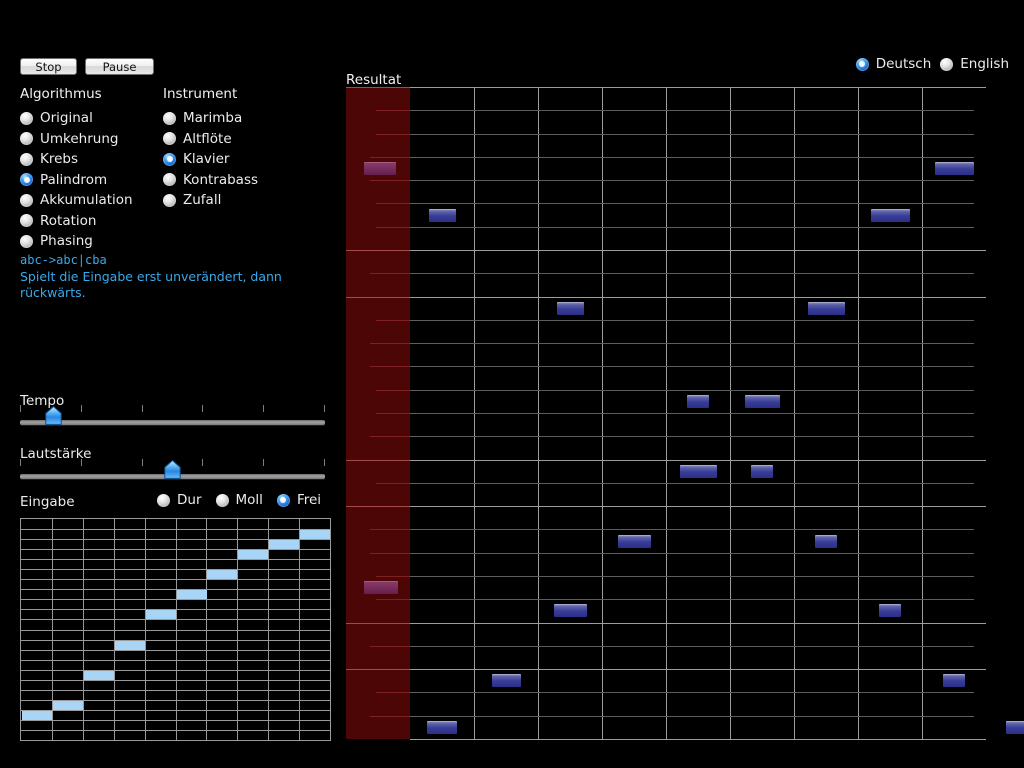 Image resolution: width=1024 pixels, height=768 pixels. Describe the element at coordinates (119, 66) in the screenshot. I see `pause-button: Pause` at that location.